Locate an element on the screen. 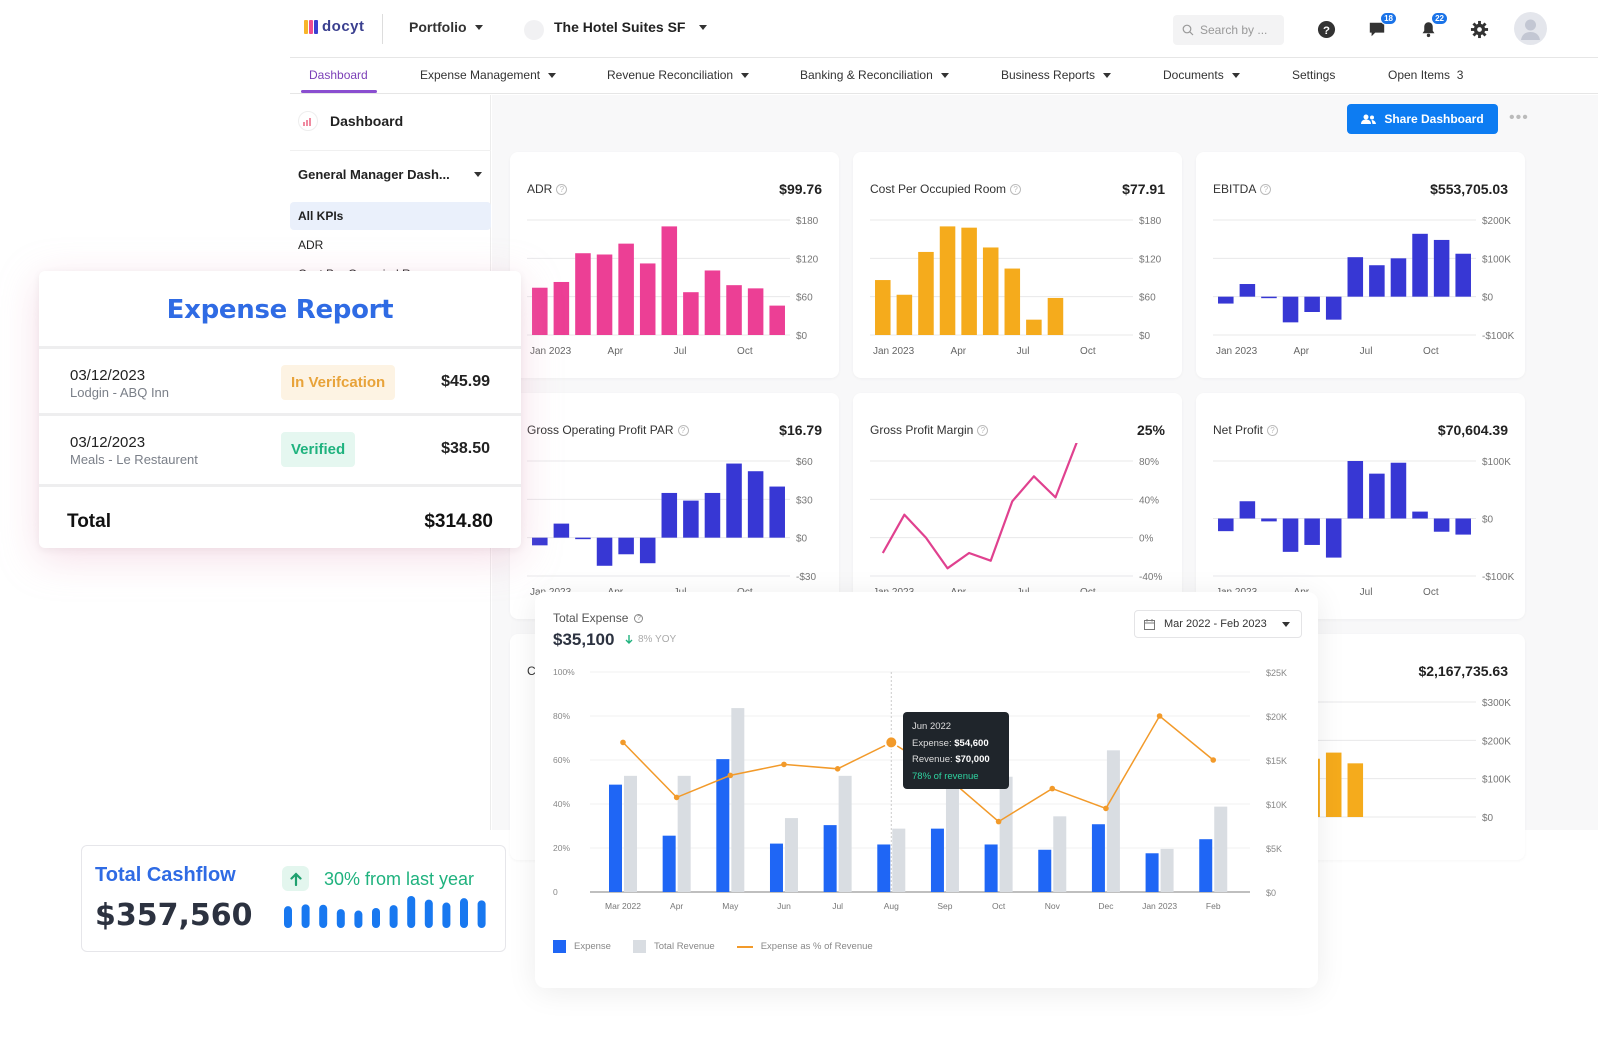 The height and width of the screenshot is (1058, 1598). kpi-title: Net Profit is located at coordinates (1238, 430).